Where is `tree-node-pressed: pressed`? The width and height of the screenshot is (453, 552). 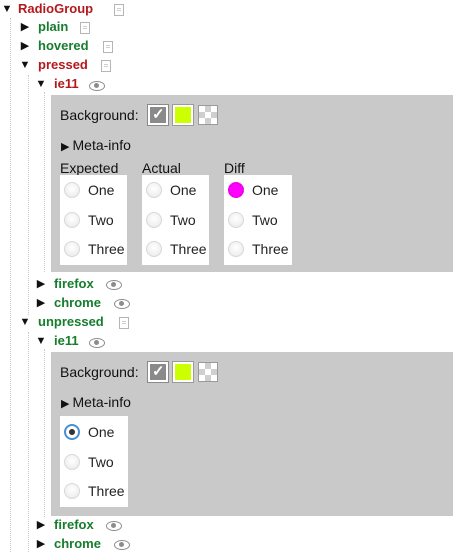
tree-node-pressed: pressed is located at coordinates (63, 65).